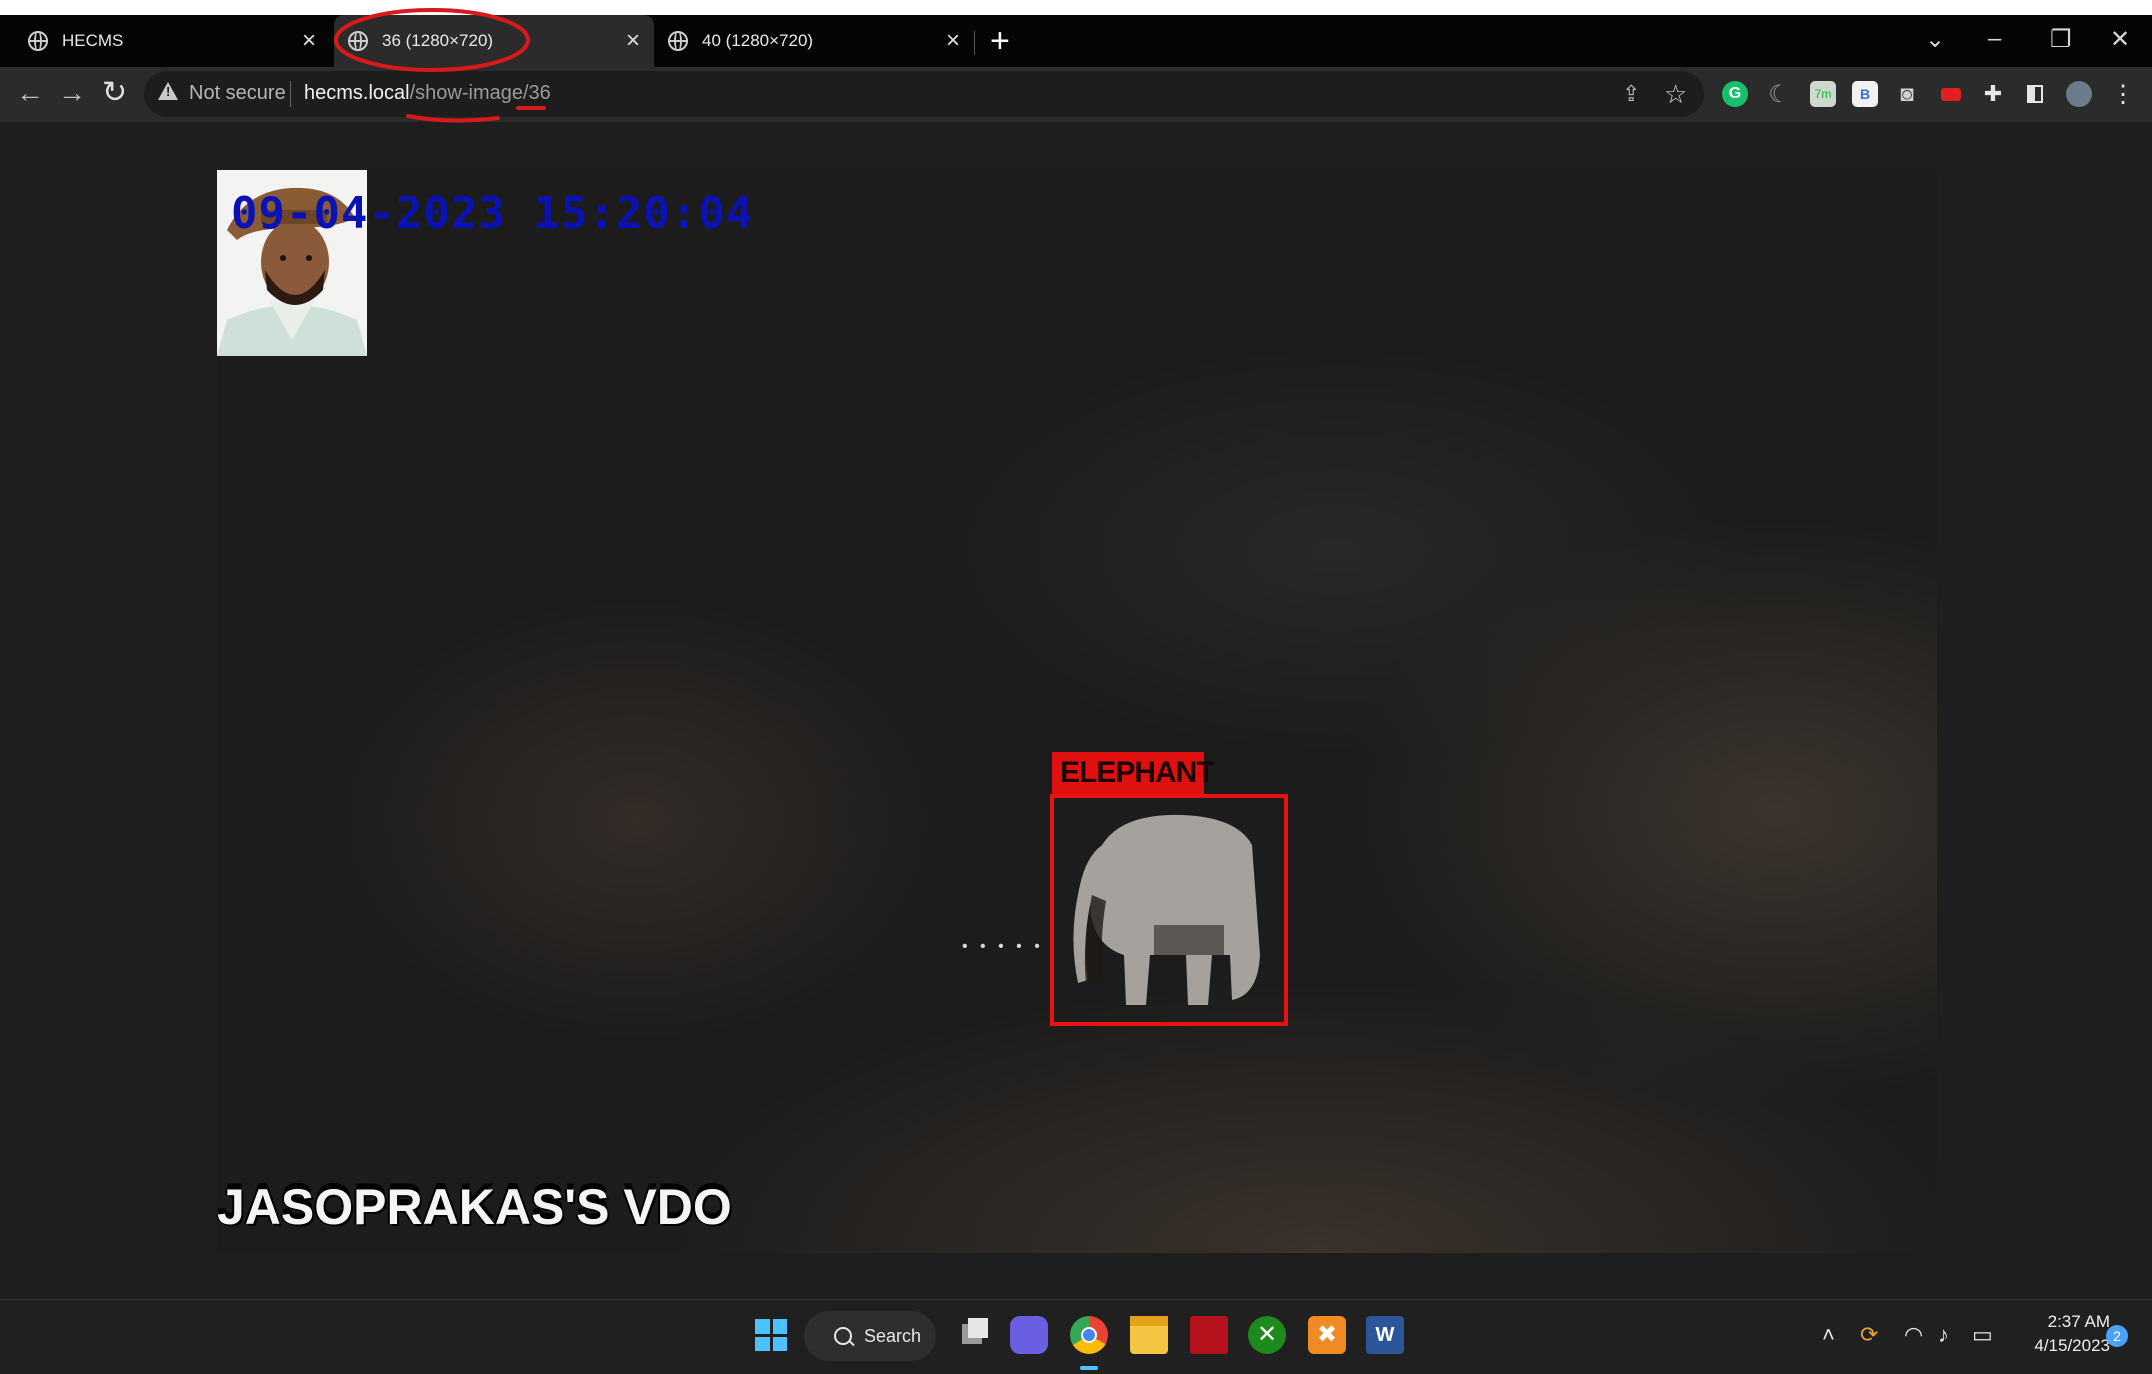  Describe the element at coordinates (1149, 1335) in the screenshot. I see `file-explorer-icon` at that location.